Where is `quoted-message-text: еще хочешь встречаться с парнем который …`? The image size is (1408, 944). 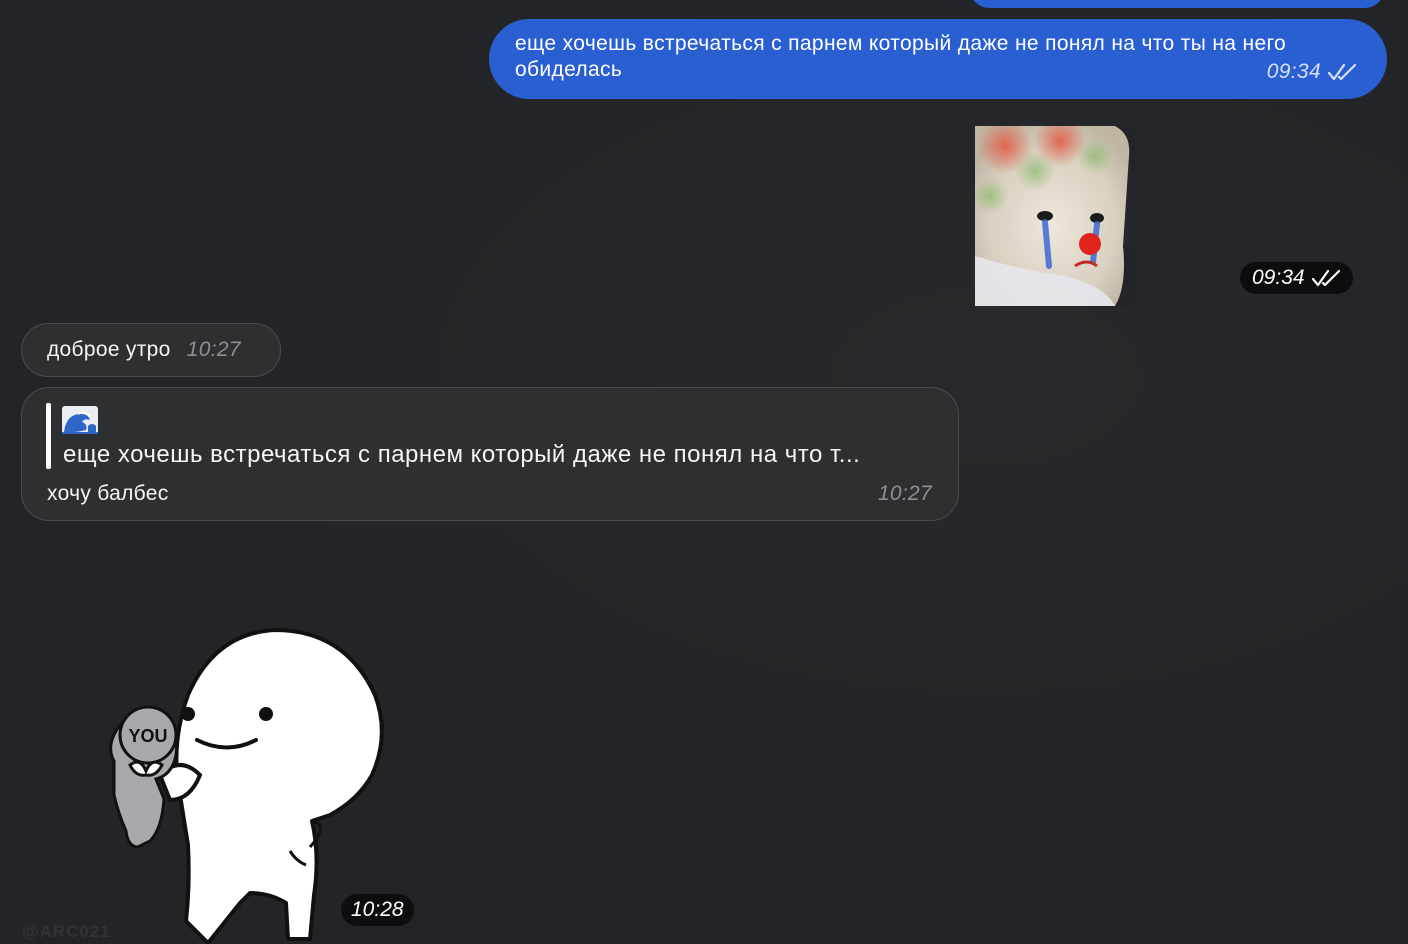 quoted-message-text: еще хочешь встречаться с парнем который … is located at coordinates (461, 455).